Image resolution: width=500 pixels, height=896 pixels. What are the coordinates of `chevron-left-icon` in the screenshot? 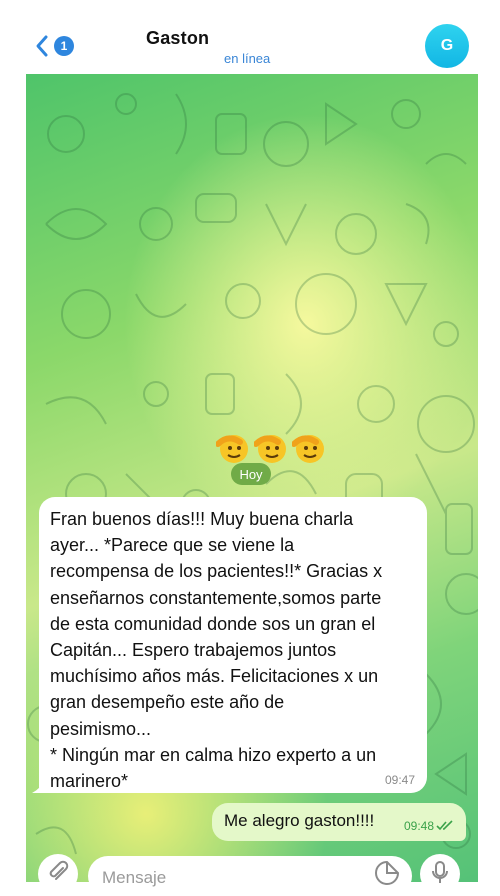 It's located at (42, 46).